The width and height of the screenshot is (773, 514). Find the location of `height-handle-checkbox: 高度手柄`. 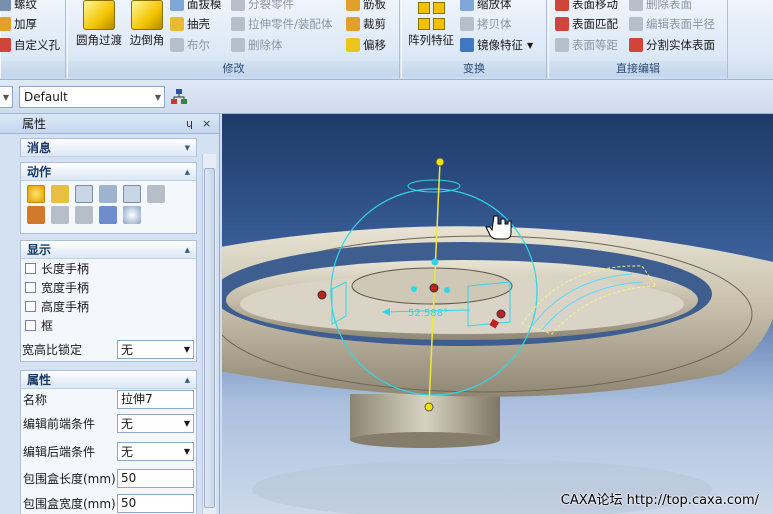

height-handle-checkbox: 高度手柄 is located at coordinates (108, 306).